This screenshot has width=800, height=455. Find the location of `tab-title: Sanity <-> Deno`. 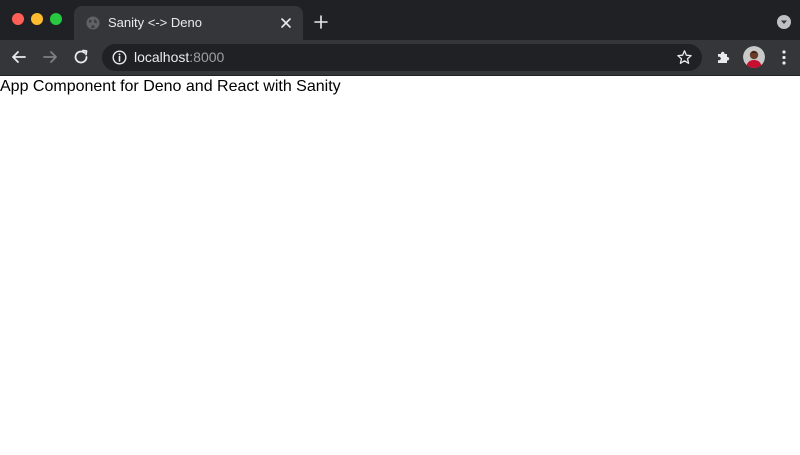

tab-title: Sanity <-> Deno is located at coordinates (155, 22).